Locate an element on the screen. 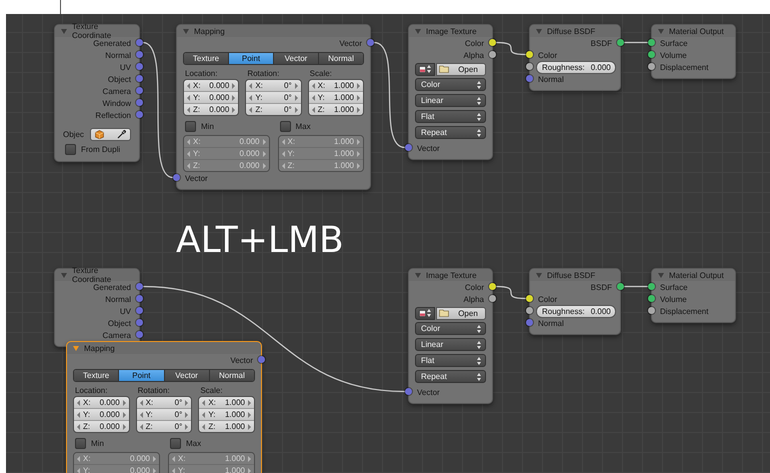 Image resolution: width=770 pixels, height=473 pixels. node-panel is located at coordinates (273, 107).